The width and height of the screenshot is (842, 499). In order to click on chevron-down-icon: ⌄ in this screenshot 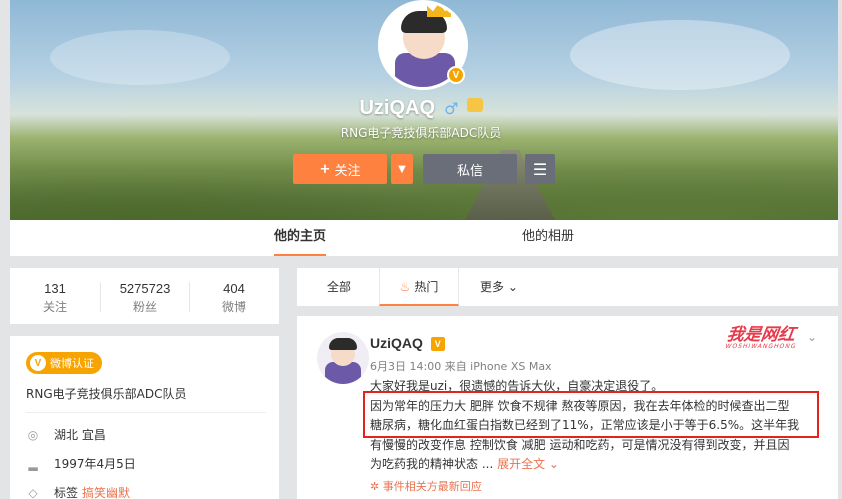, I will do `click(812, 337)`.